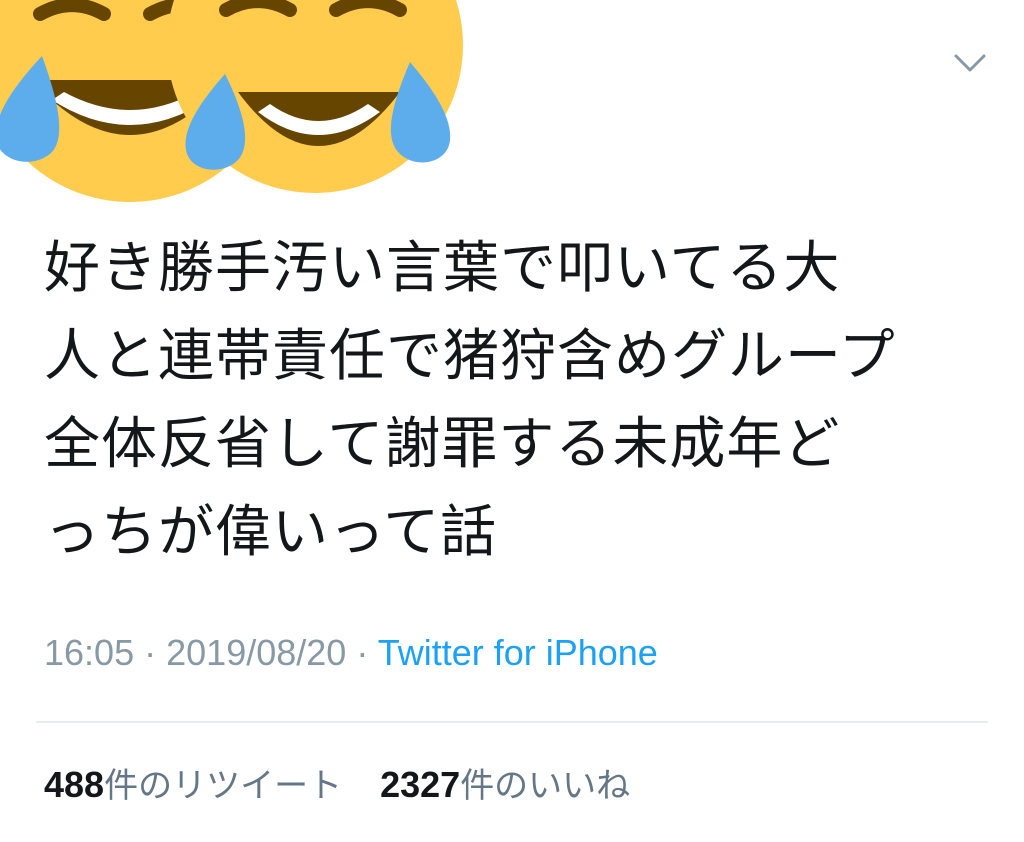 The width and height of the screenshot is (1024, 842). What do you see at coordinates (442, 444) in the screenshot?
I see `tweet-text-line: 全体反省して謝罪する未成年ど` at bounding box center [442, 444].